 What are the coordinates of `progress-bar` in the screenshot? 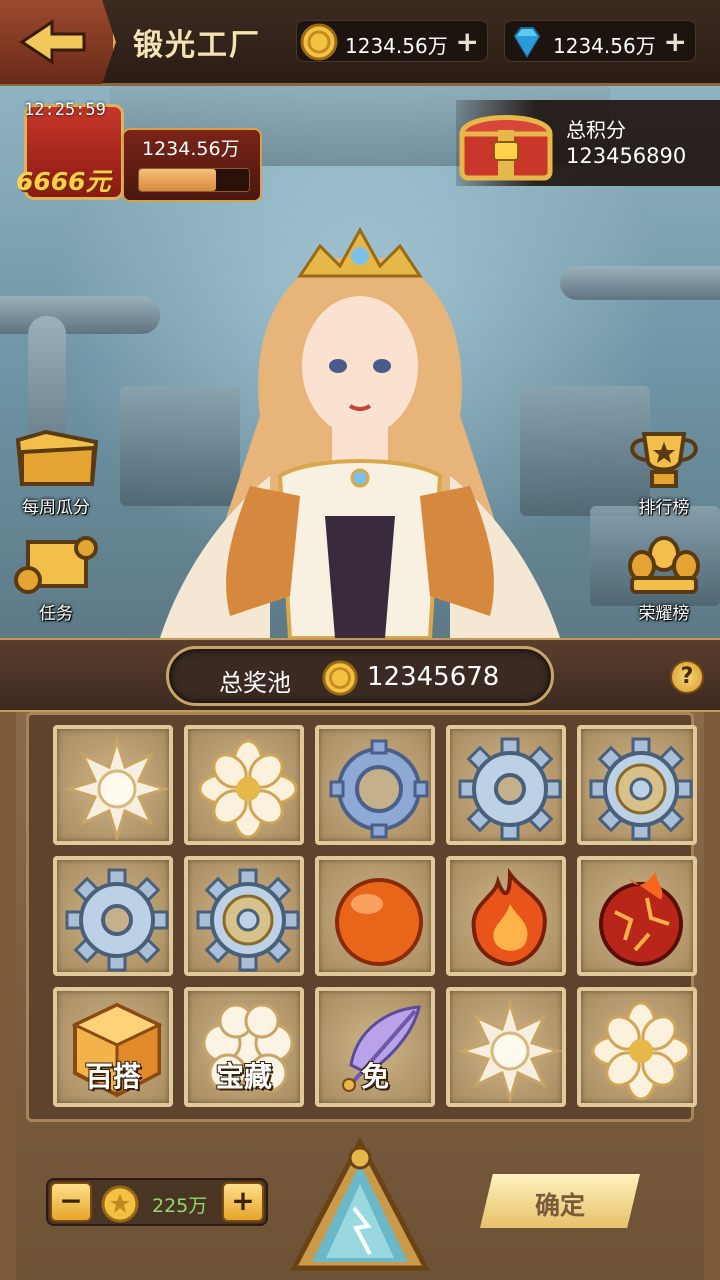 It's located at (194, 180).